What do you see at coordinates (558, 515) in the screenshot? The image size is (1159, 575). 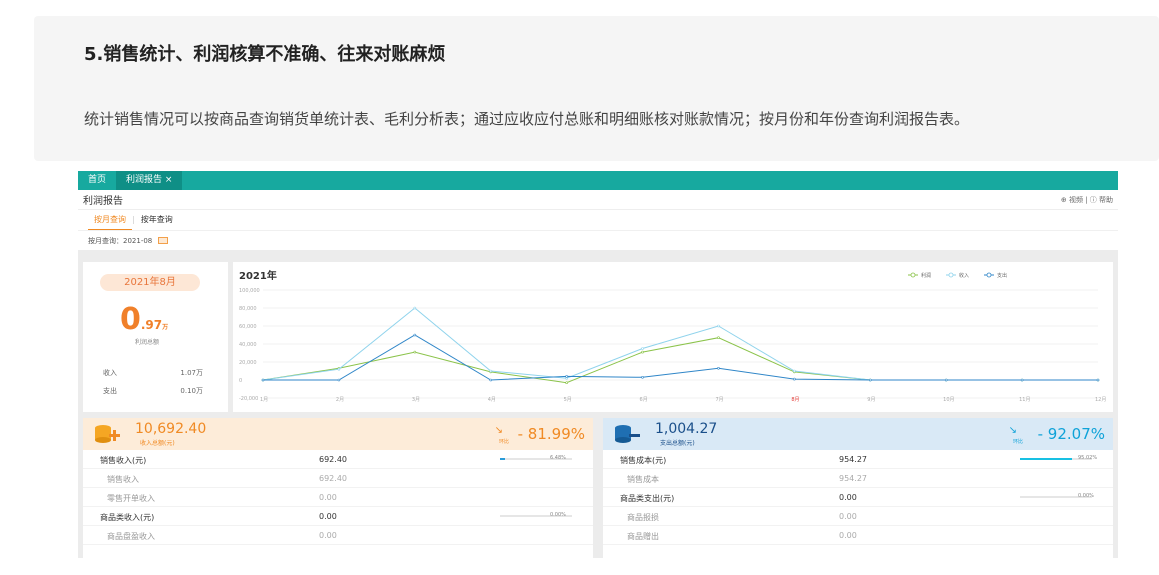 I see `ratio-percent: 0.00%` at bounding box center [558, 515].